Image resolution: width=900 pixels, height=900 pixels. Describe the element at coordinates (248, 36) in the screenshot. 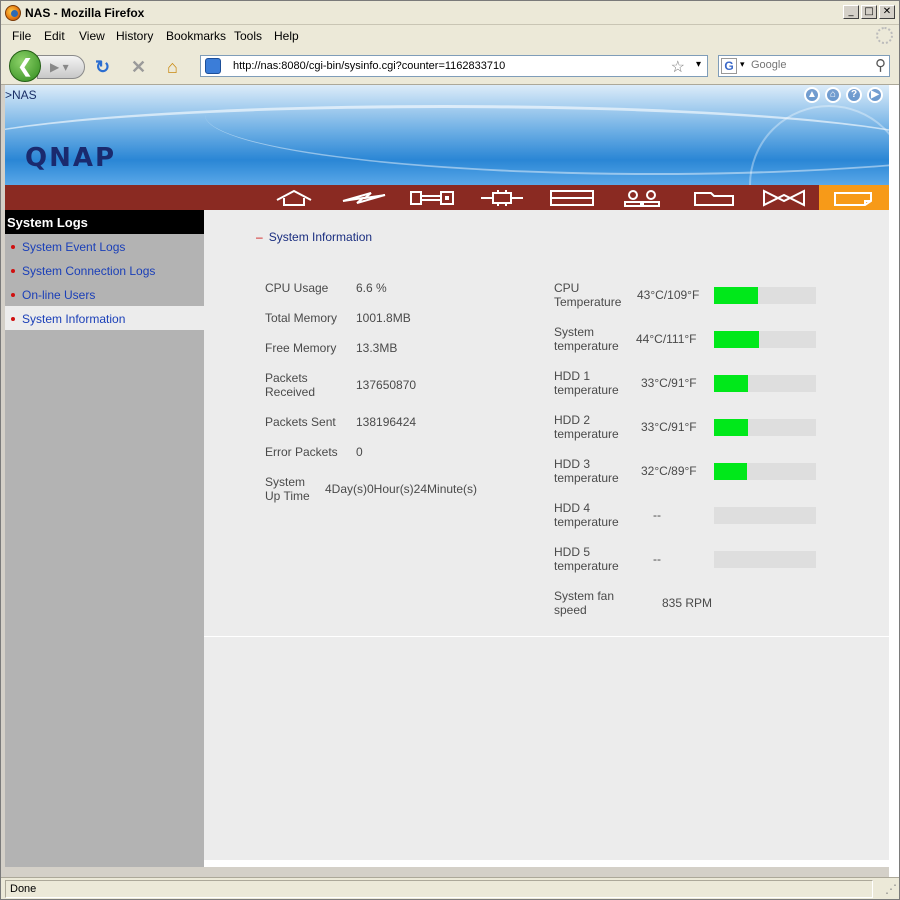

I see `menu-tools: Tools` at that location.